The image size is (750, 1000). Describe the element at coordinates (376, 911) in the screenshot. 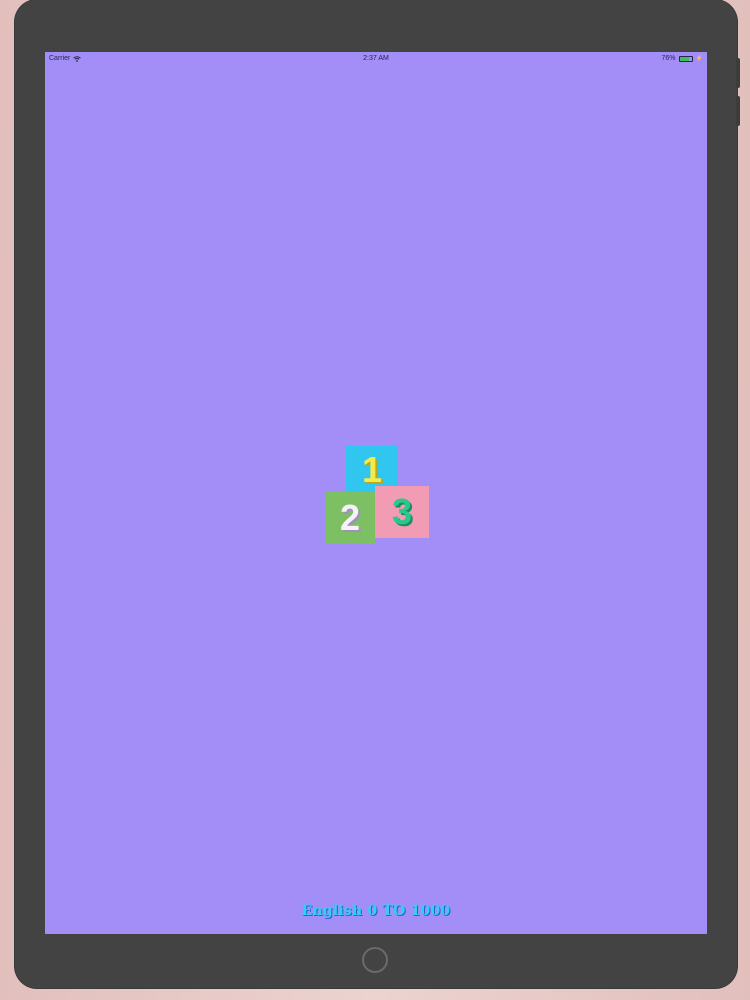

I see `app-title: English 0 TO 1000` at that location.